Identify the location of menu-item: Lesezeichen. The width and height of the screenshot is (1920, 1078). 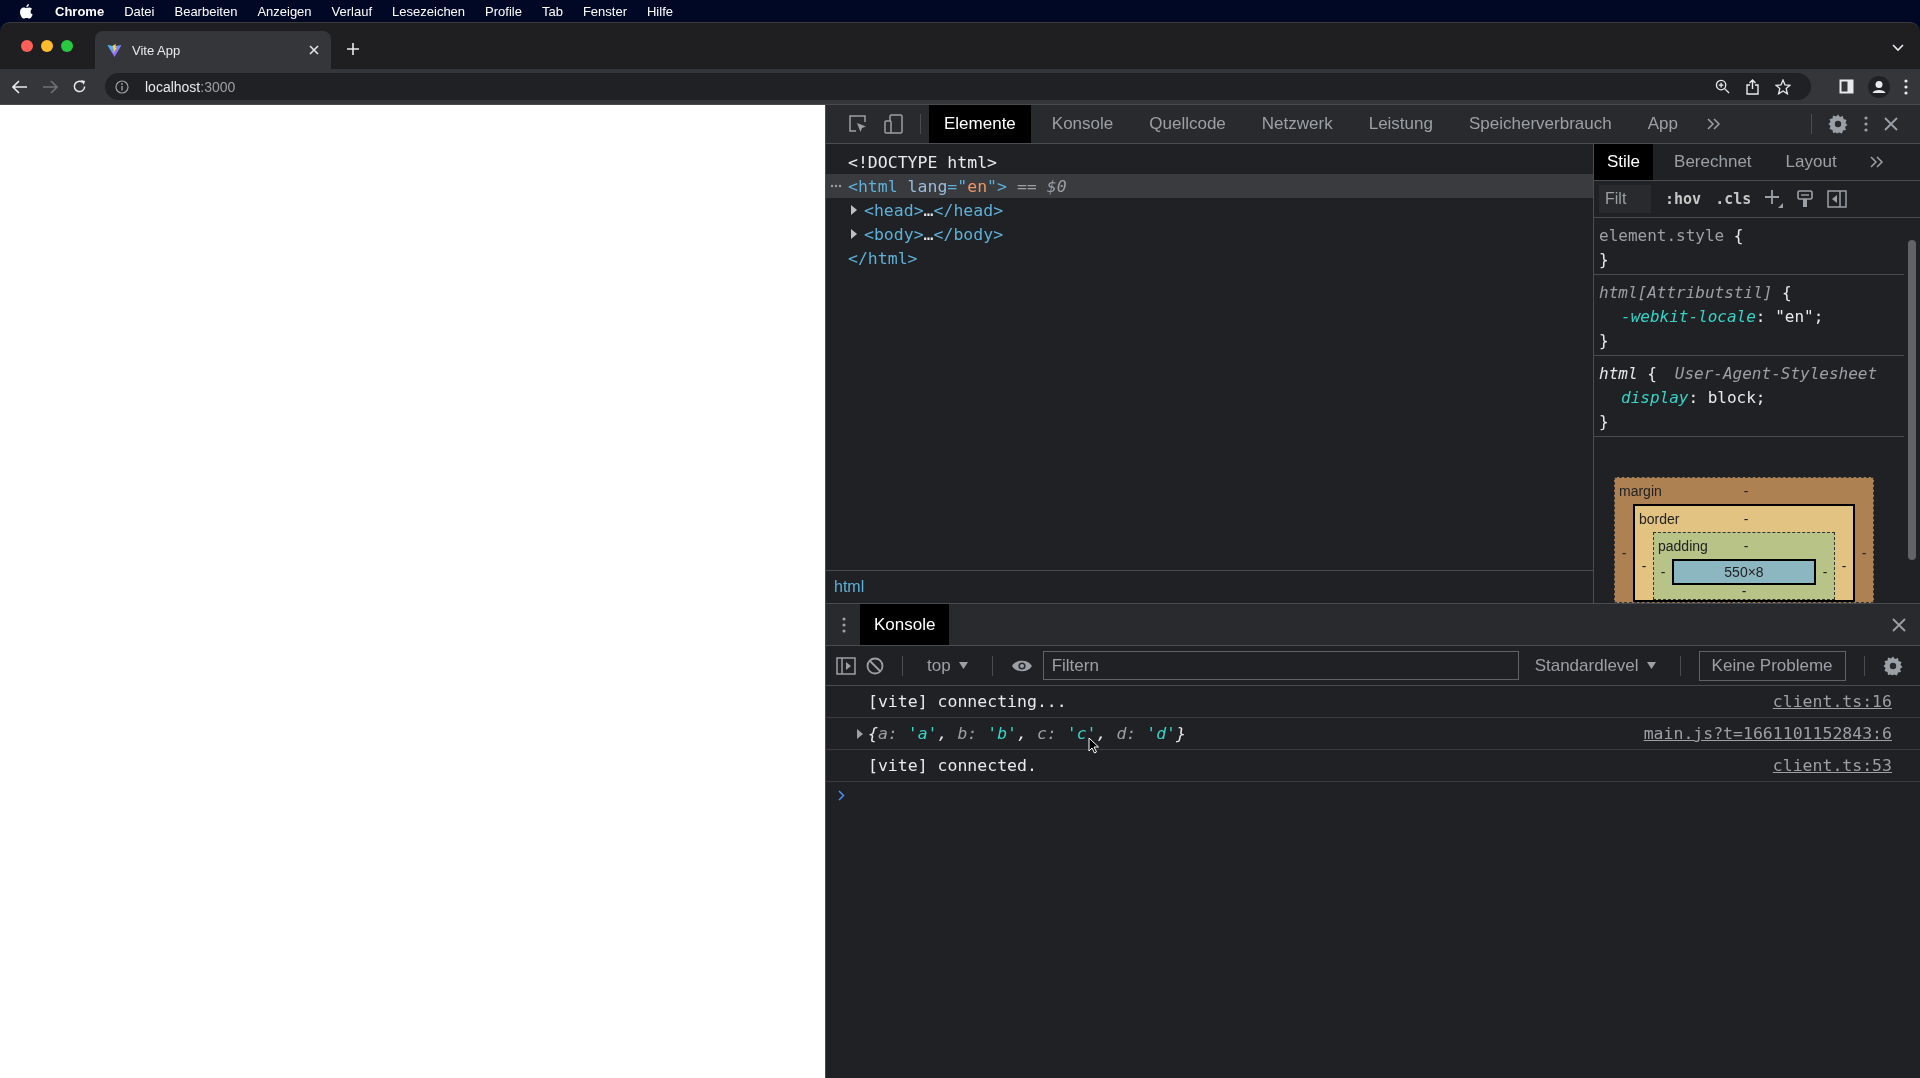
(429, 11).